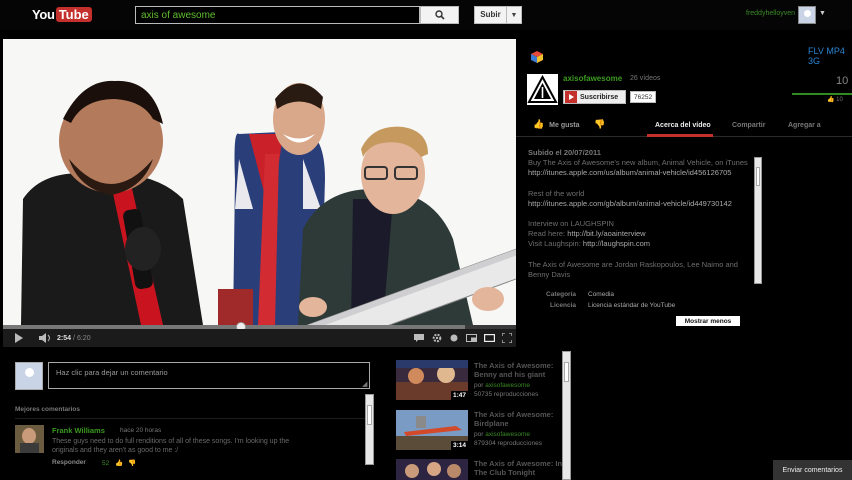 The width and height of the screenshot is (852, 480). What do you see at coordinates (209, 375) in the screenshot?
I see `comment-input: Haz clic para dejar un comentario` at bounding box center [209, 375].